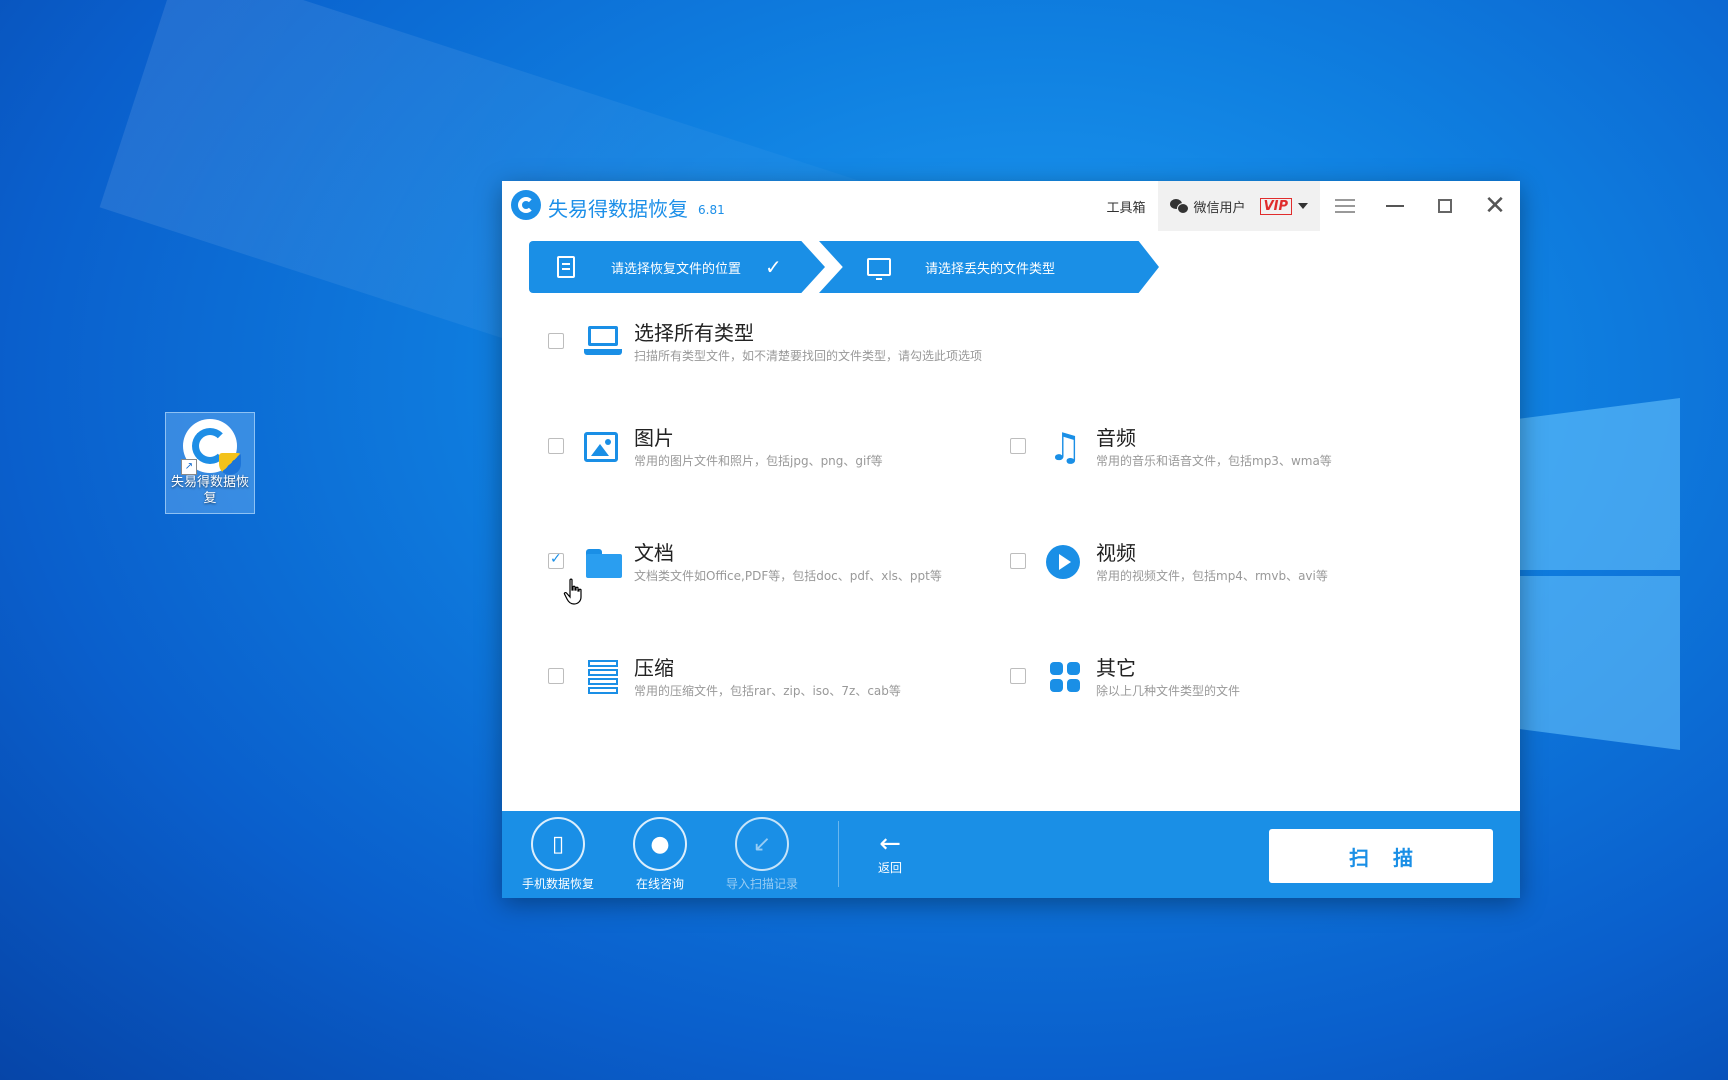 The width and height of the screenshot is (1728, 1080). I want to click on option-desc: 除以上几种文件类型的文件, so click(1168, 691).